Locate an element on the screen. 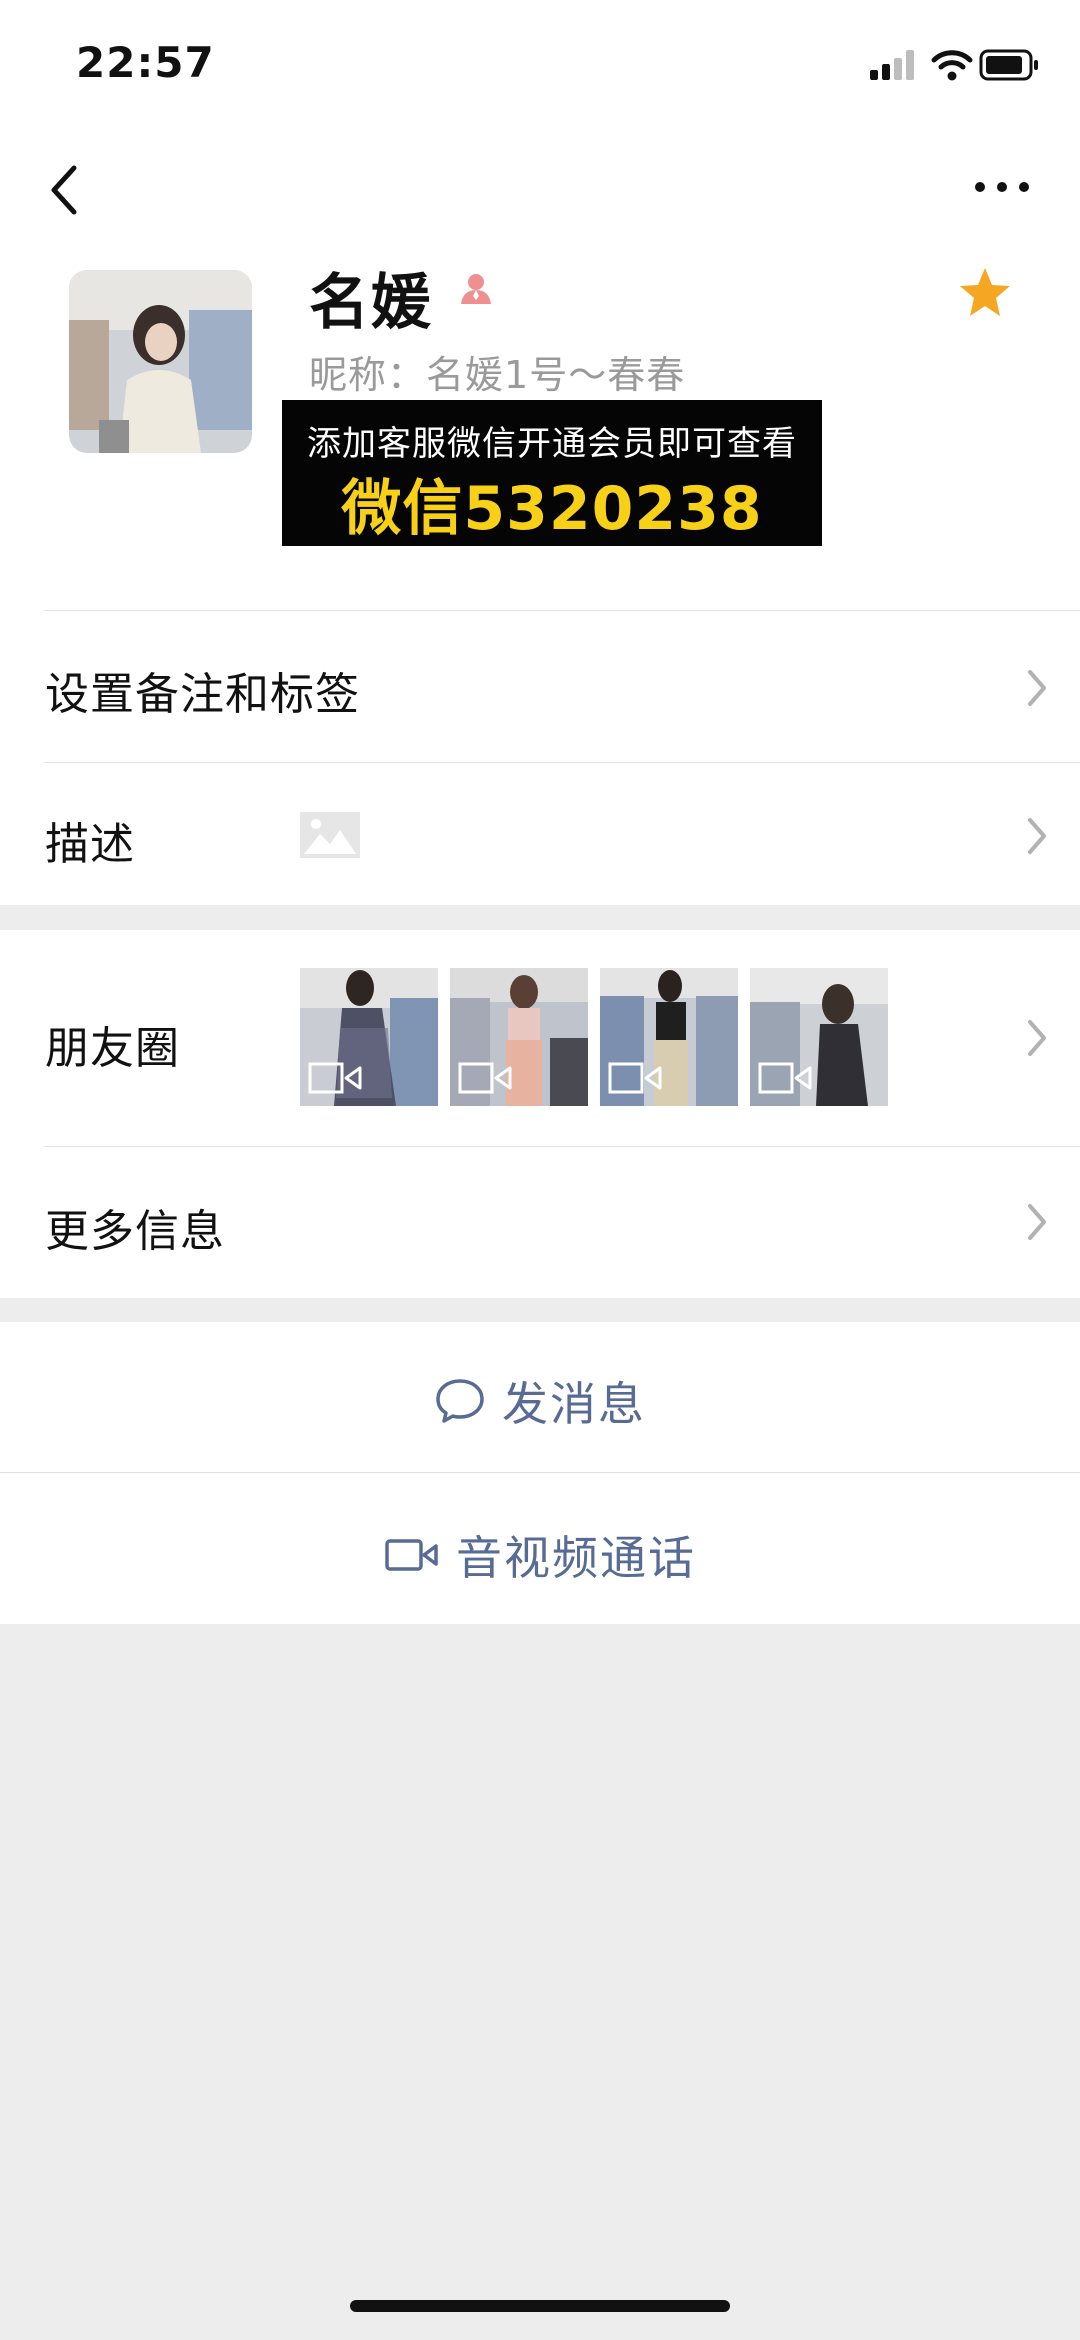 The image size is (1080, 2340). back-icon is located at coordinates (67, 190).